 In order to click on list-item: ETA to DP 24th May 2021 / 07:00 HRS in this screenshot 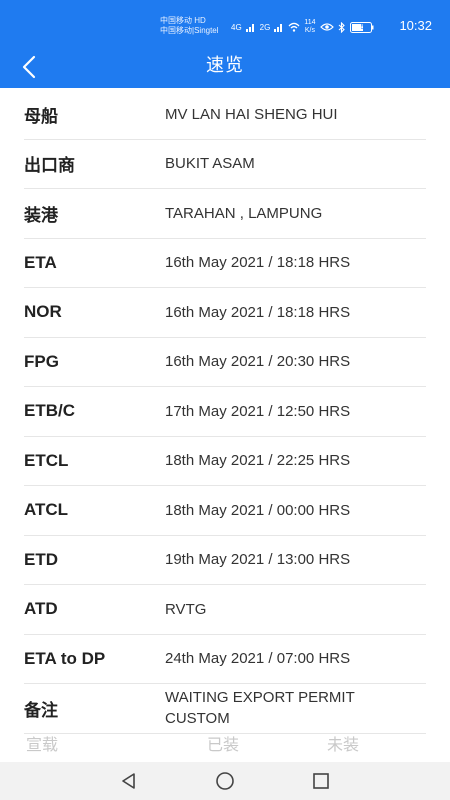, I will do `click(225, 659)`.